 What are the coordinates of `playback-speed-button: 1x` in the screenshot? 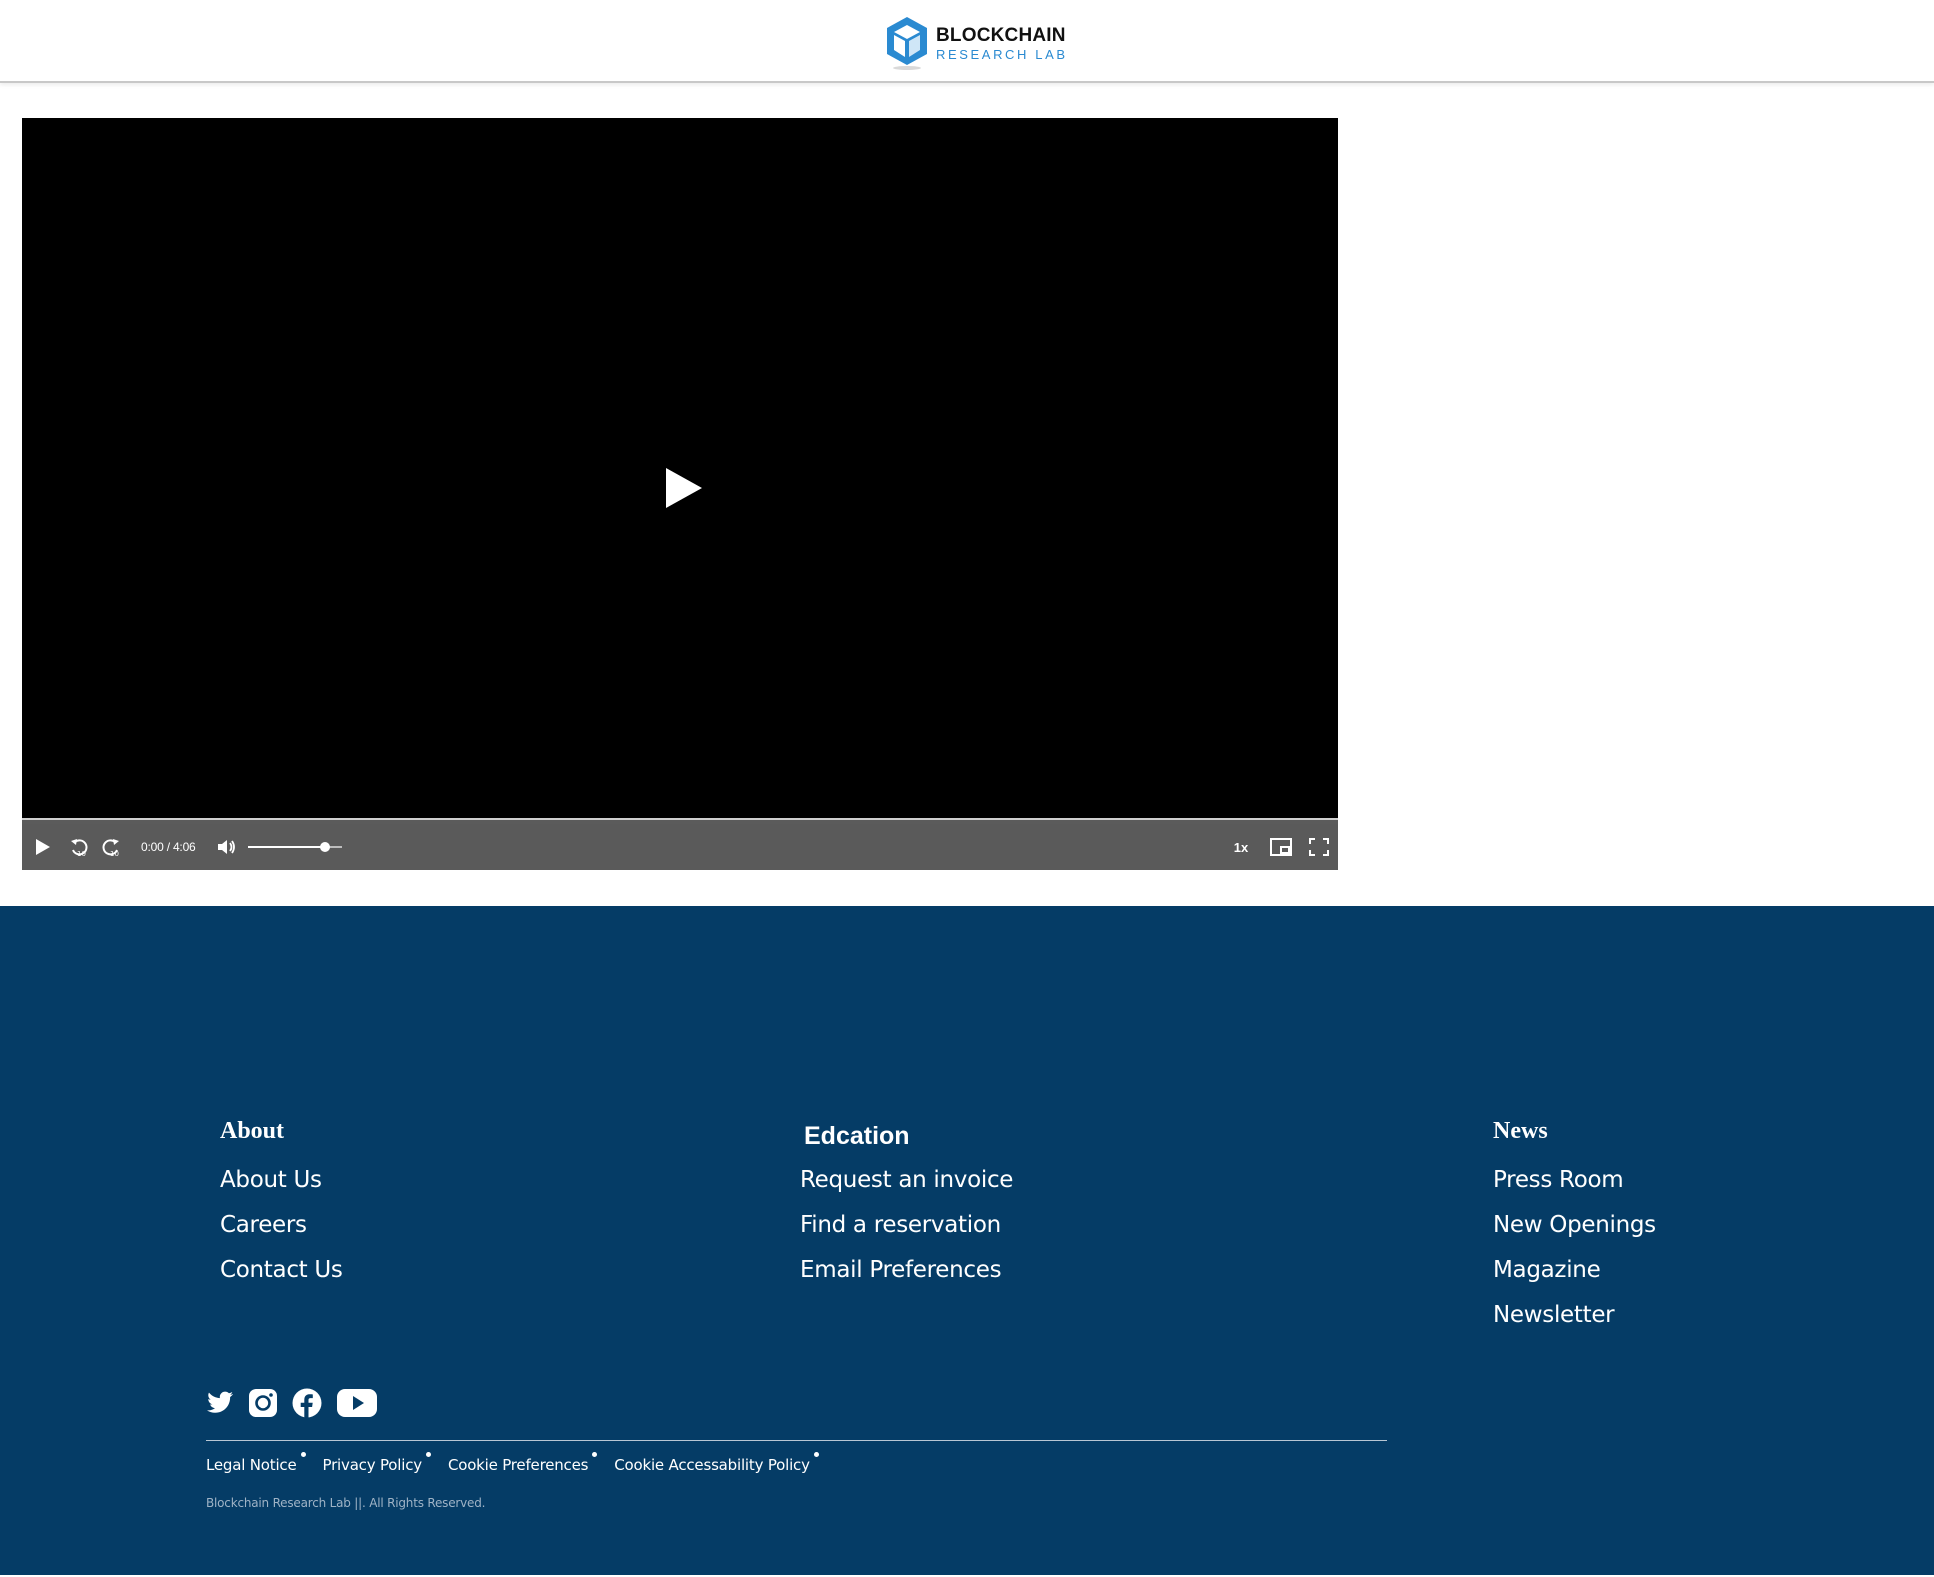 It's located at (1241, 847).